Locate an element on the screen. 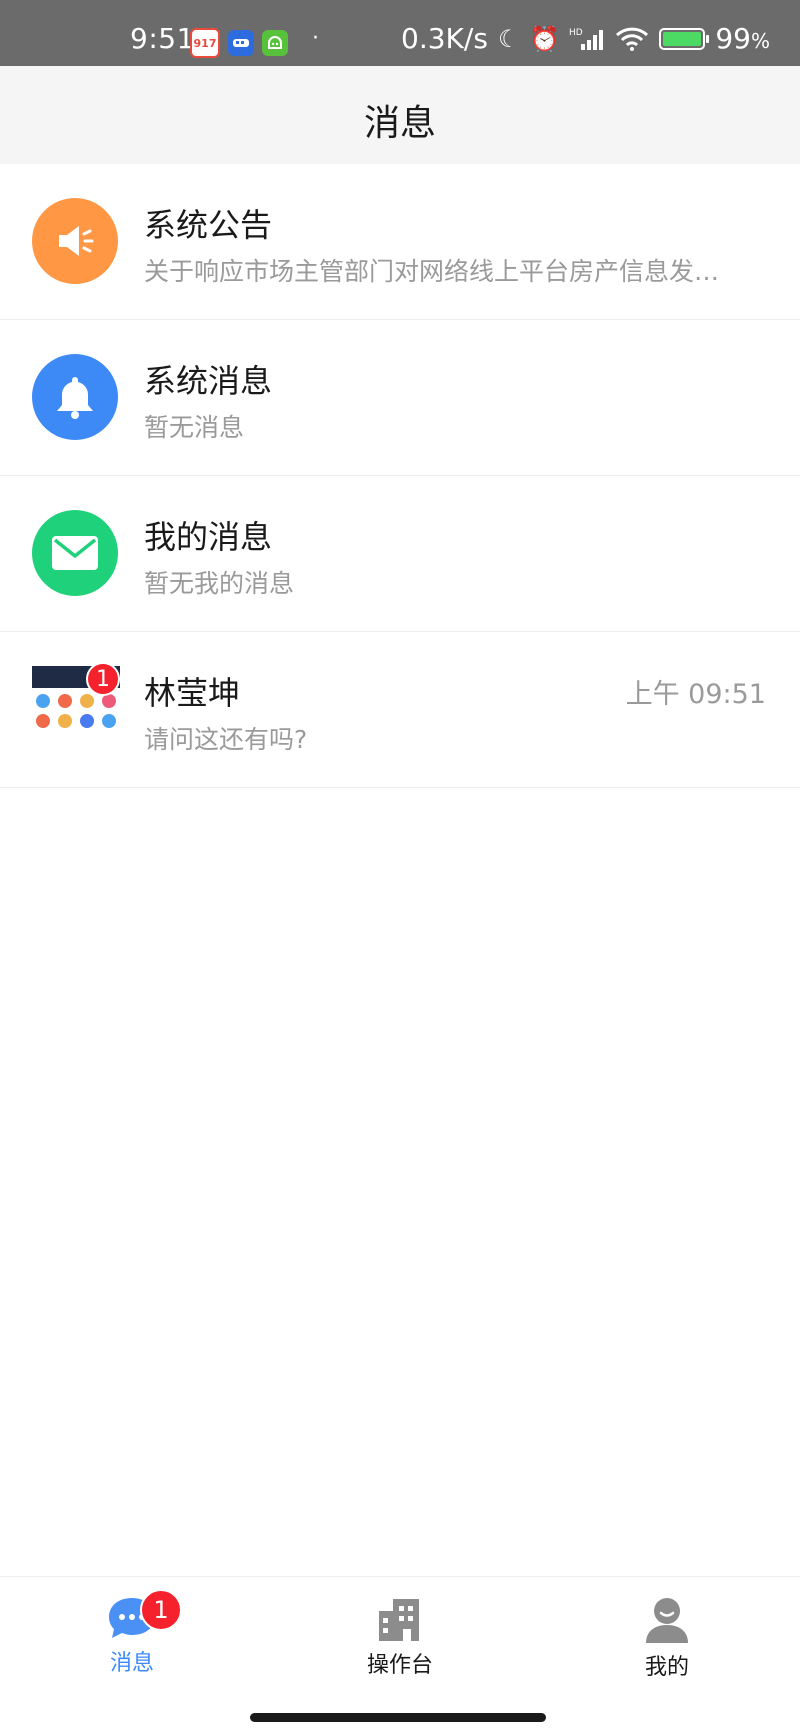 This screenshot has height=1735, width=800. page-title: 消息 is located at coordinates (399, 123).